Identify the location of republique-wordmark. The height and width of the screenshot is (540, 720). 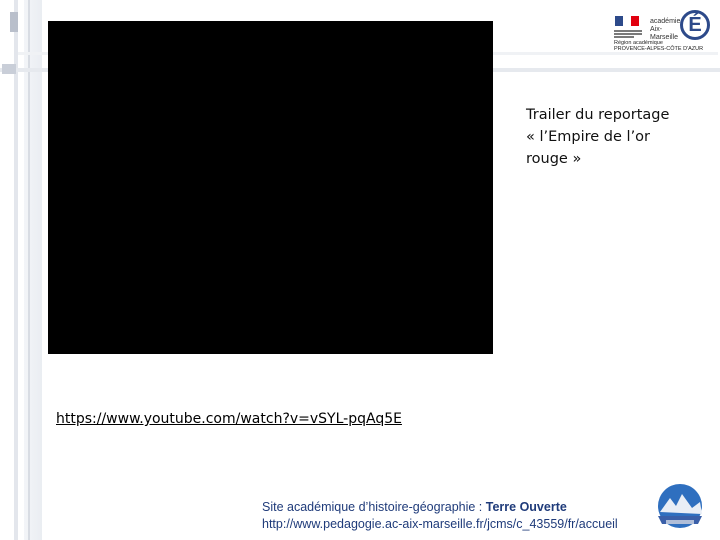
(628, 35).